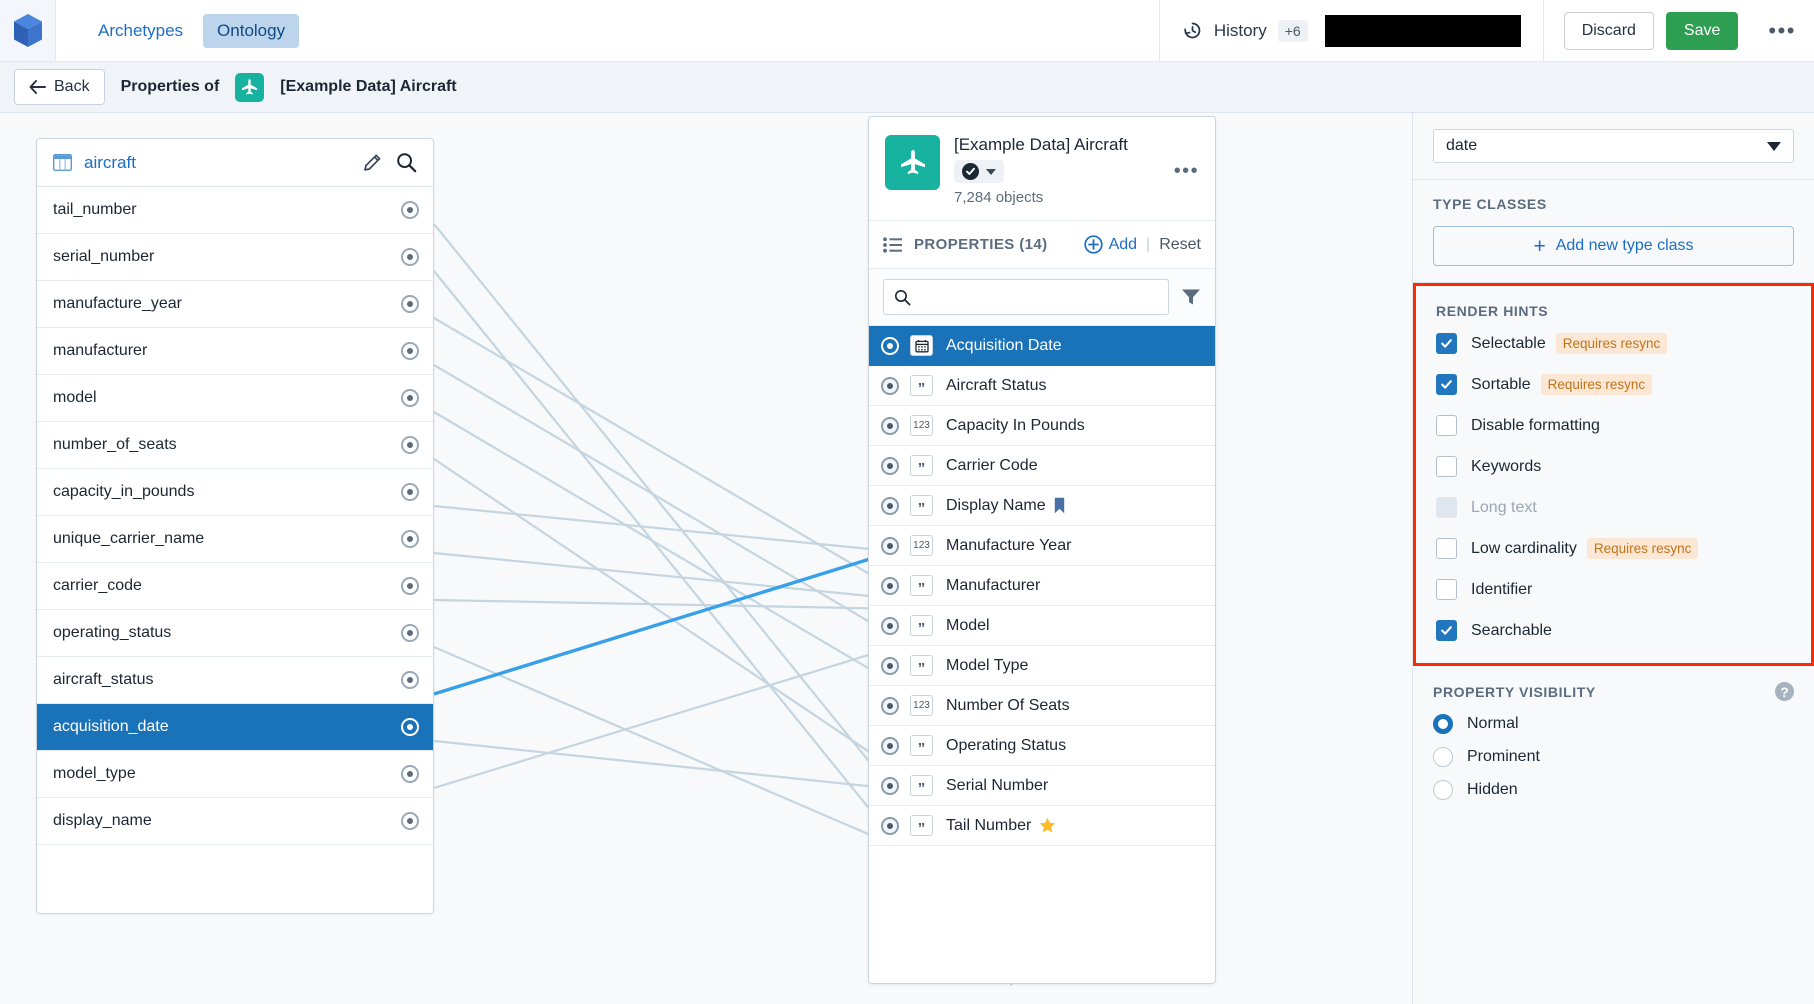 This screenshot has width=1814, height=1004. What do you see at coordinates (1180, 245) in the screenshot?
I see `reset-properties-button: Reset` at bounding box center [1180, 245].